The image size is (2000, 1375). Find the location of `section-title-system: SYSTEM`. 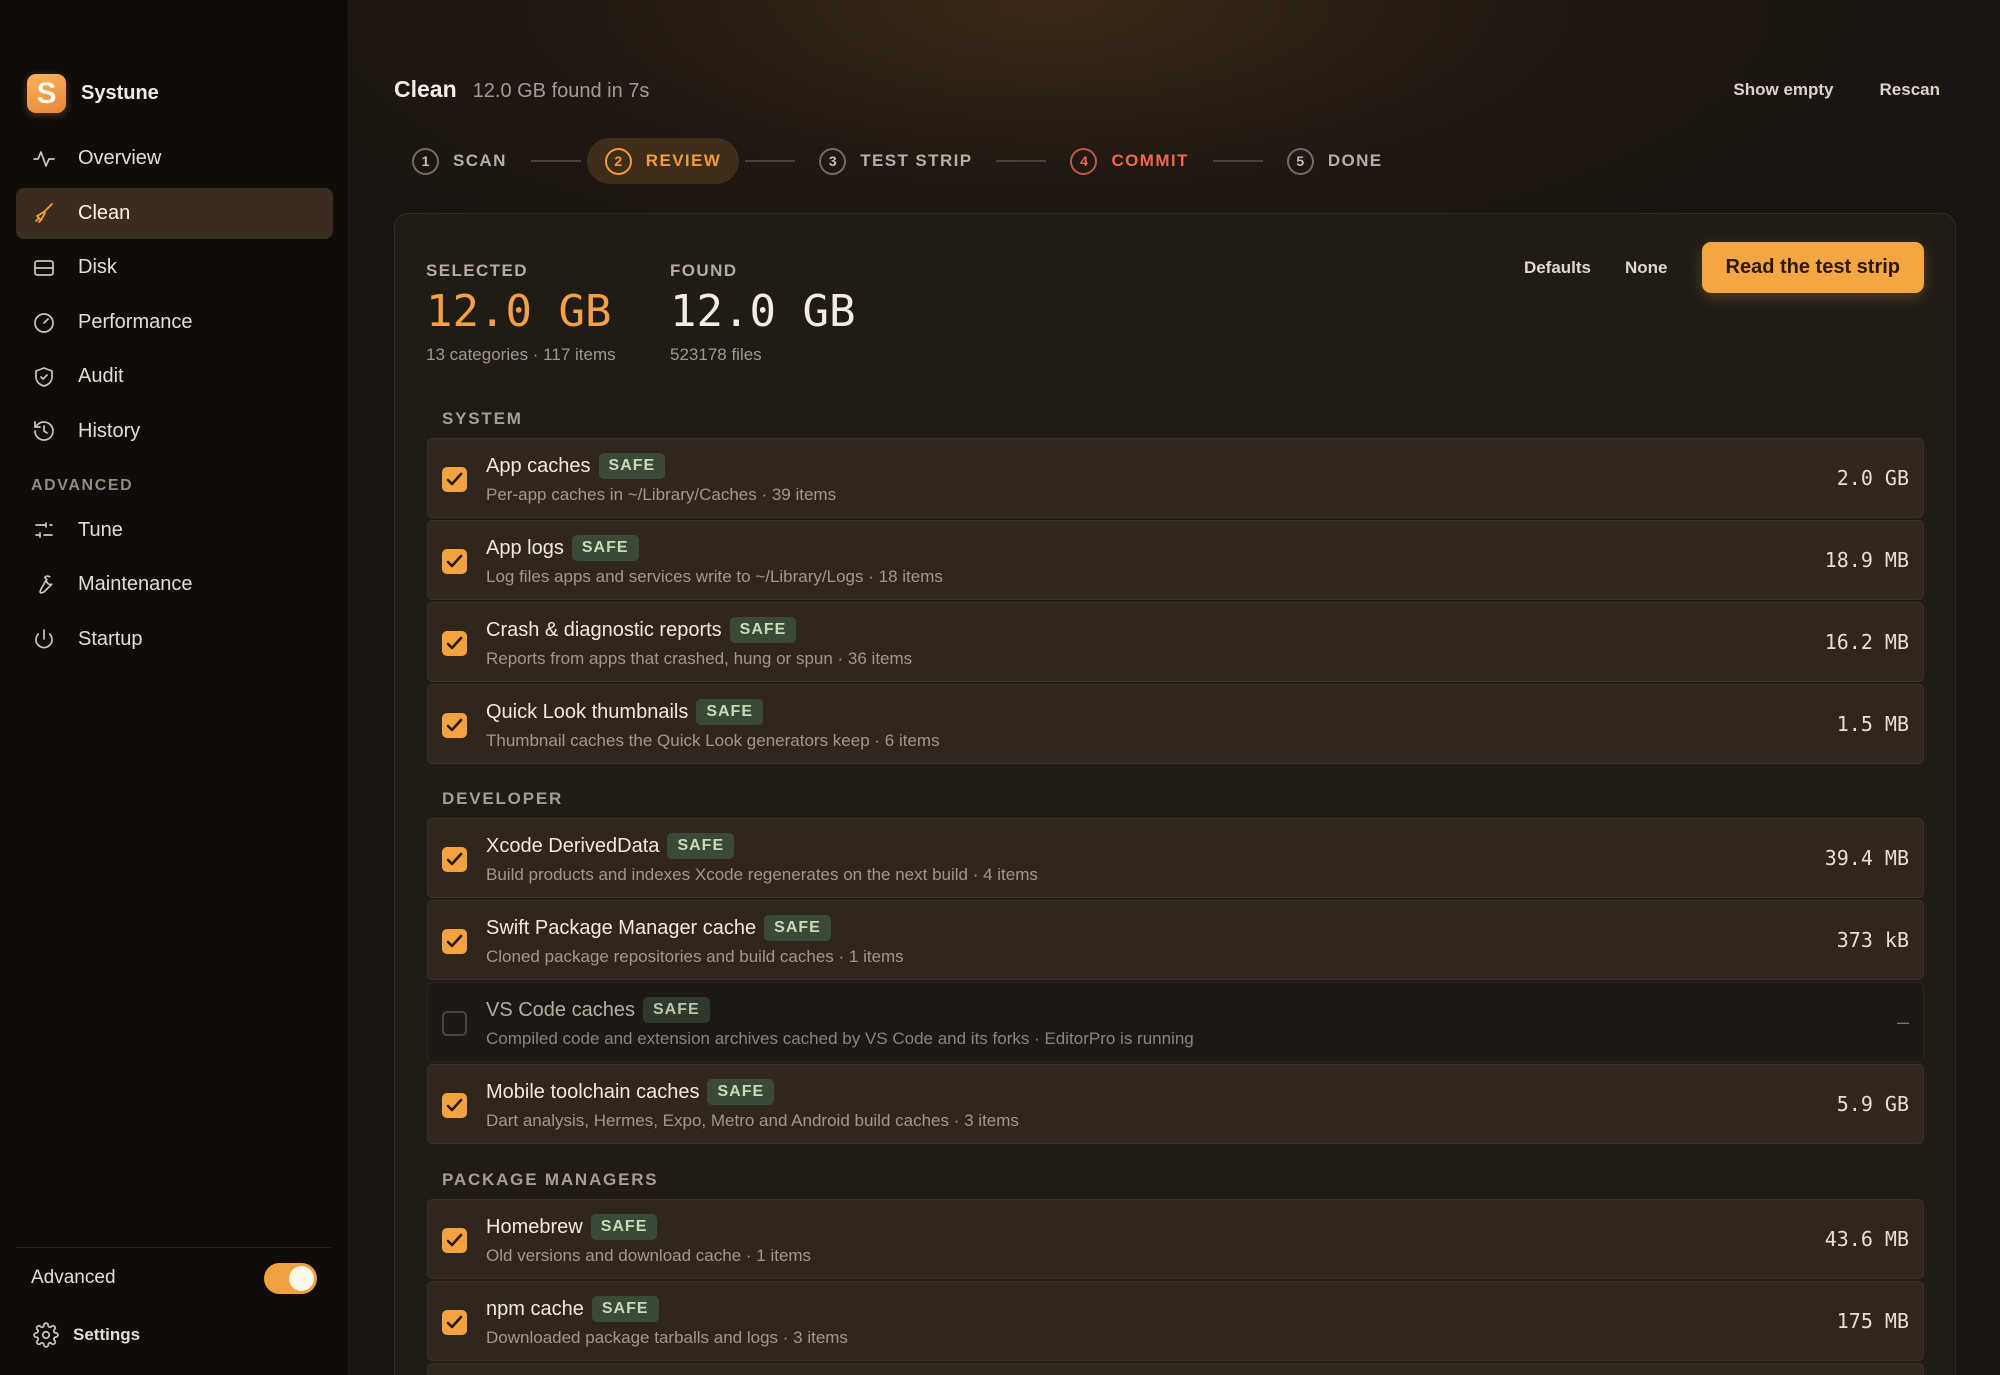

section-title-system: SYSTEM is located at coordinates (482, 418).